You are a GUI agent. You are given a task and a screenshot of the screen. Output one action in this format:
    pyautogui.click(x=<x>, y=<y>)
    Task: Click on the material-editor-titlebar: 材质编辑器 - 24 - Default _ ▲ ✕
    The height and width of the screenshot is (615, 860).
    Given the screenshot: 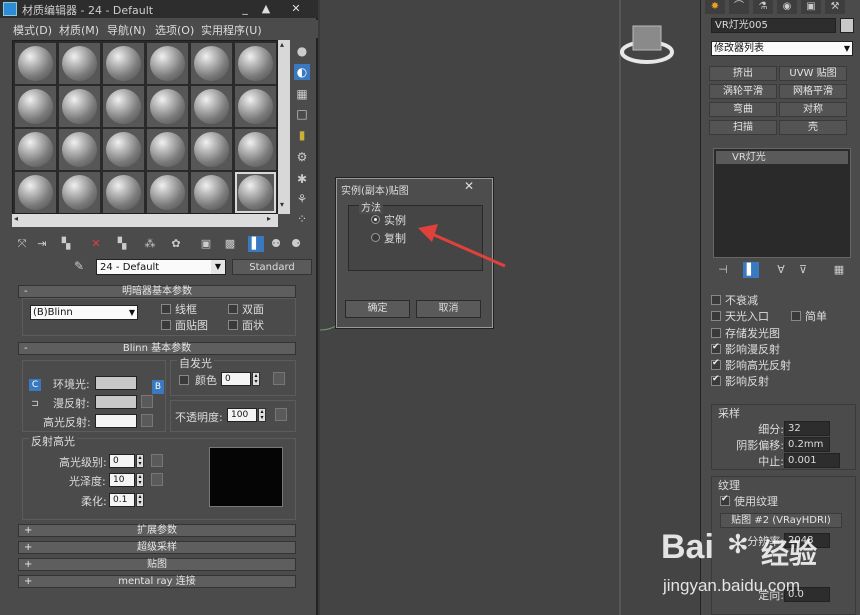 What is the action you would take?
    pyautogui.click(x=159, y=9)
    